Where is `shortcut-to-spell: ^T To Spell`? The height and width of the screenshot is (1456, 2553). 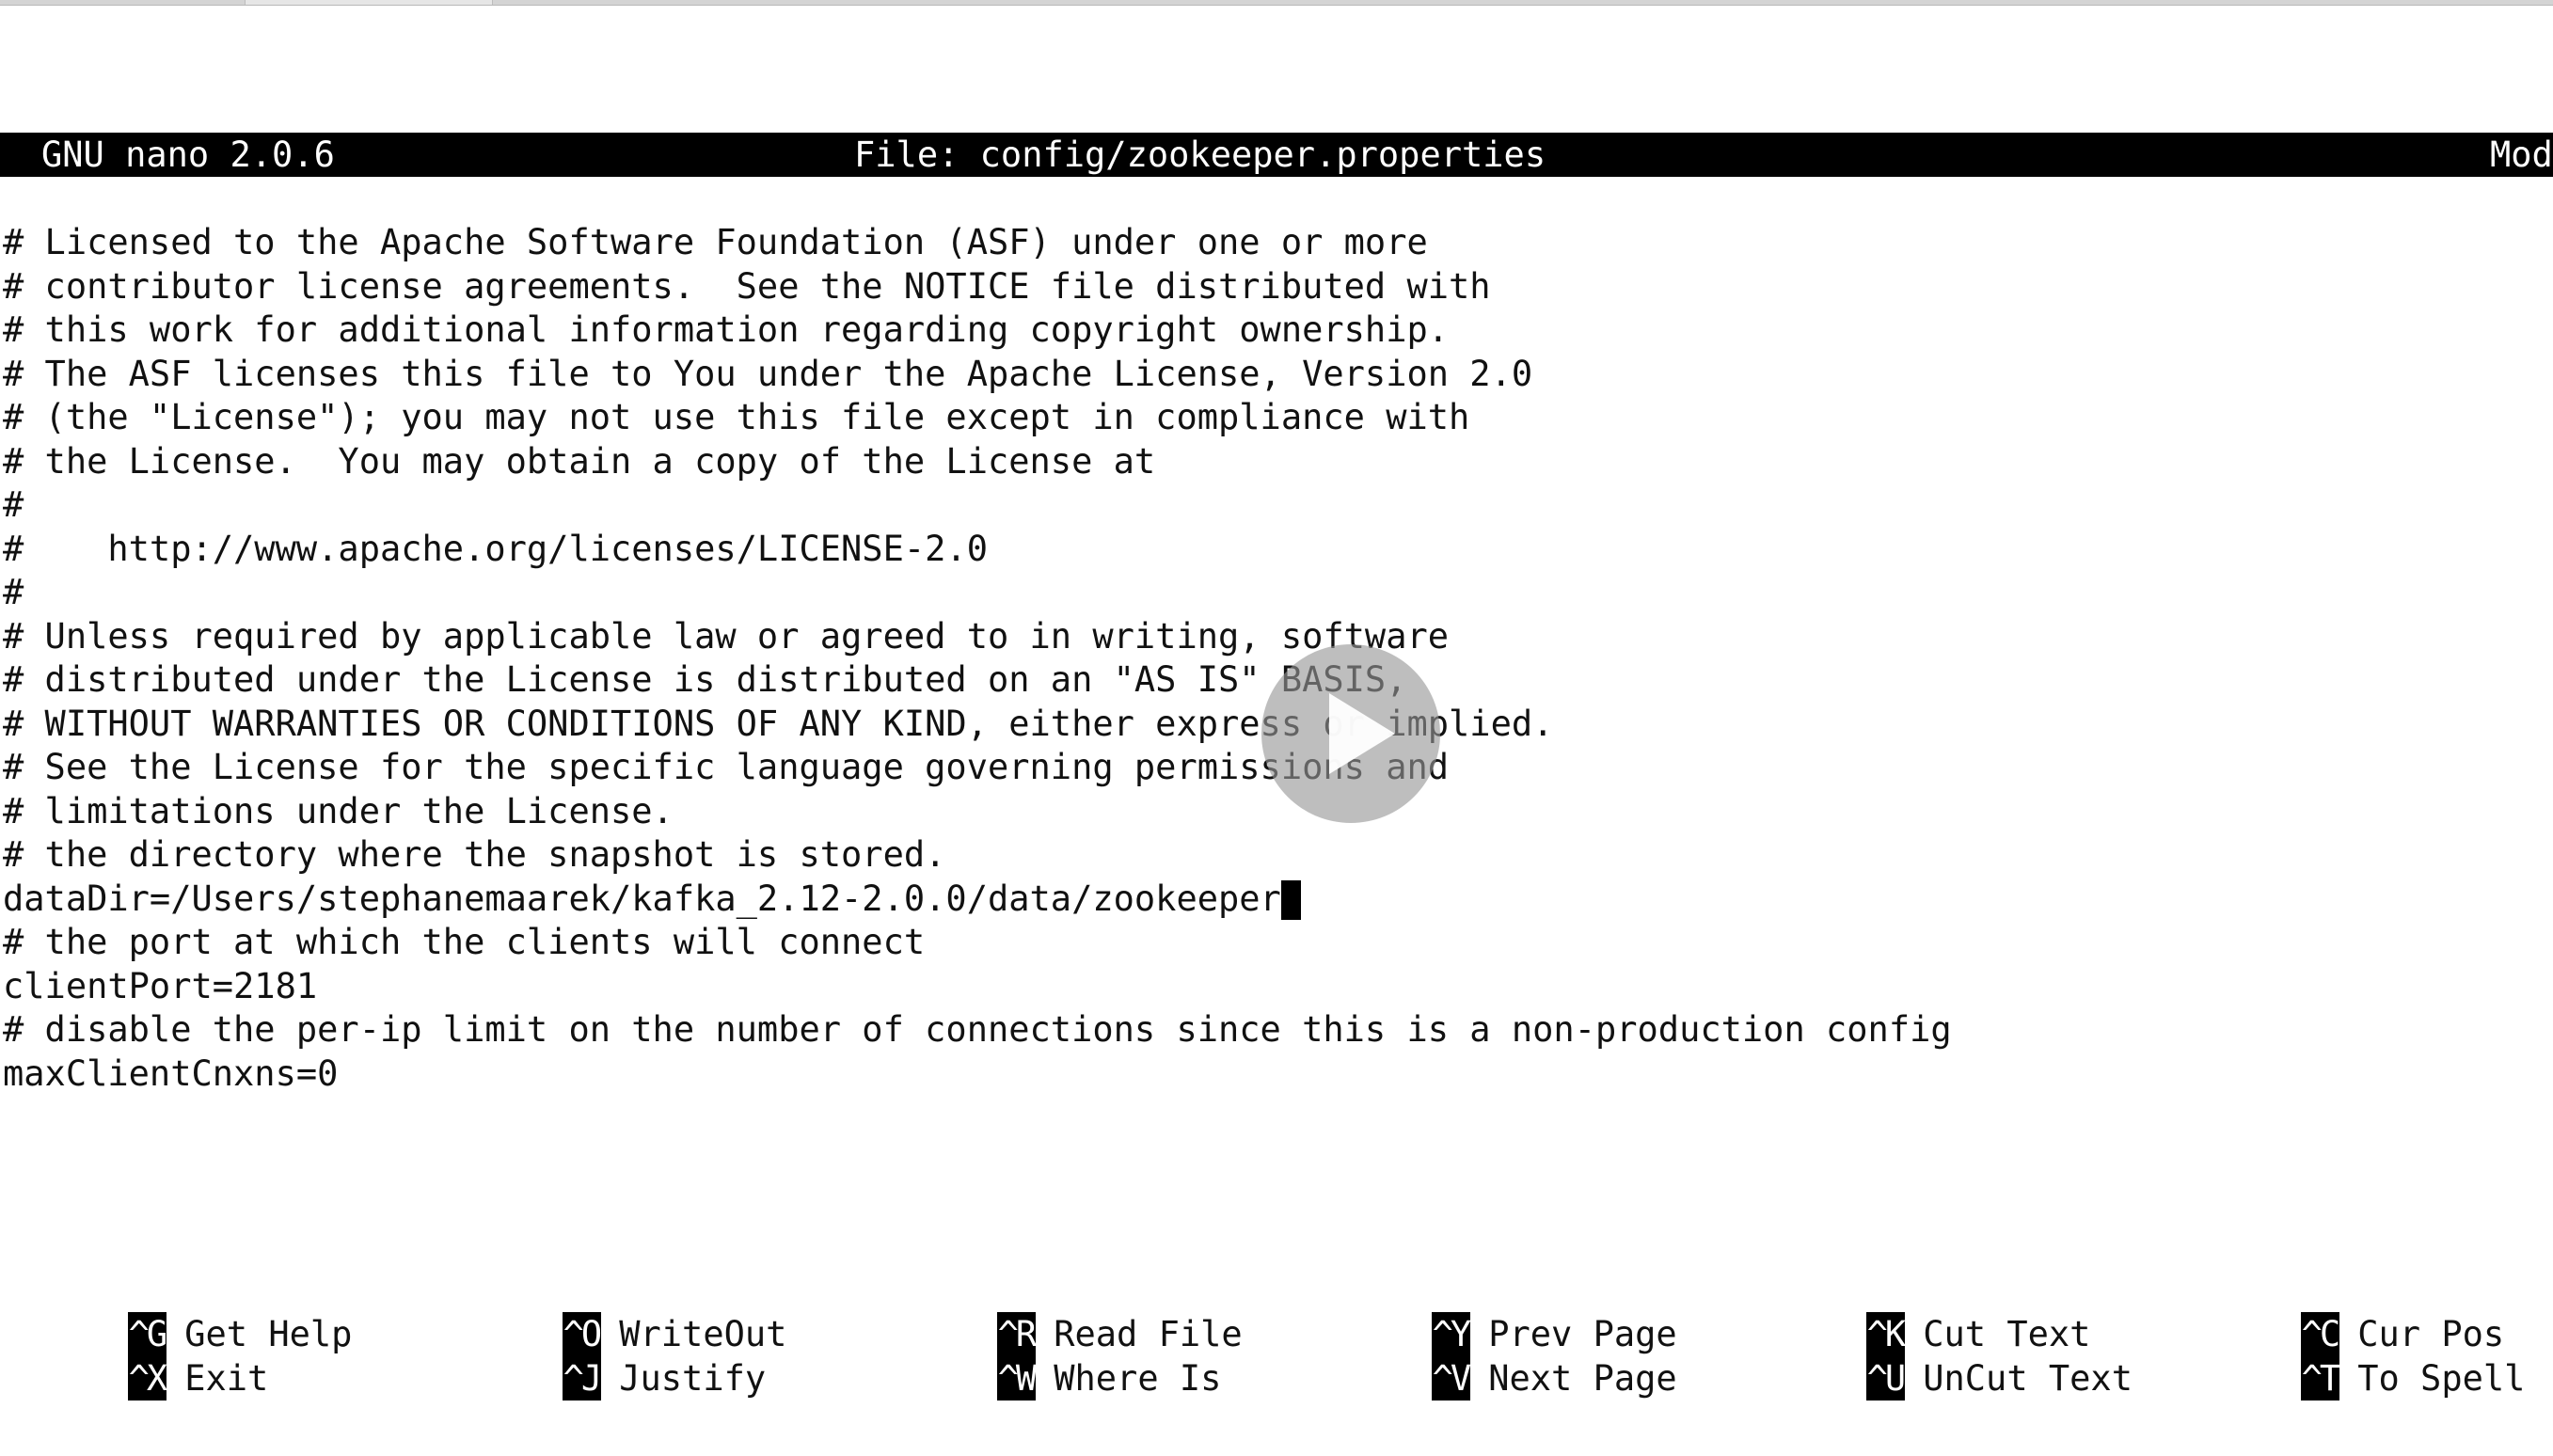 shortcut-to-spell: ^T To Spell is located at coordinates (2350, 1356).